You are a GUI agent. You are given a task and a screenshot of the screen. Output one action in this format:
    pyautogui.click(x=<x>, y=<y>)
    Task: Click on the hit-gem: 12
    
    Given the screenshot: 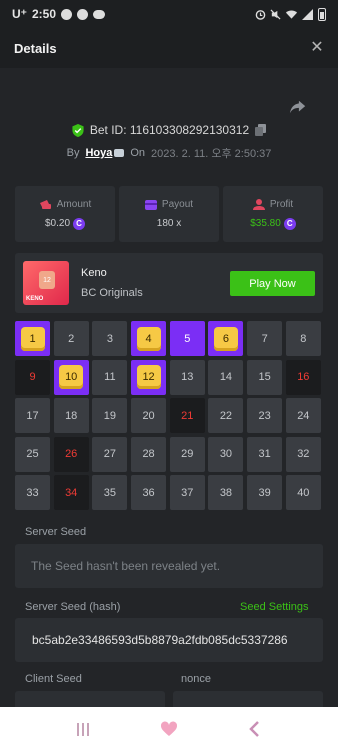 What is the action you would take?
    pyautogui.click(x=148, y=377)
    